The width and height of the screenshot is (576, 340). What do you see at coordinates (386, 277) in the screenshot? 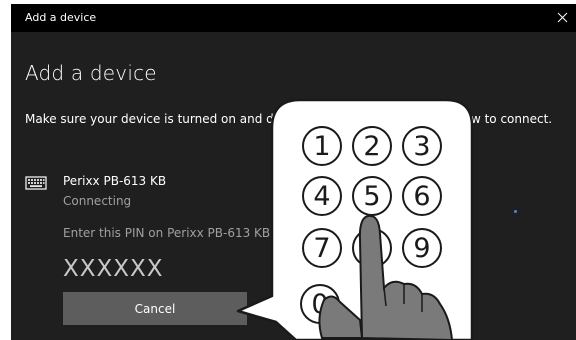
I see `pointing-hand-icon` at bounding box center [386, 277].